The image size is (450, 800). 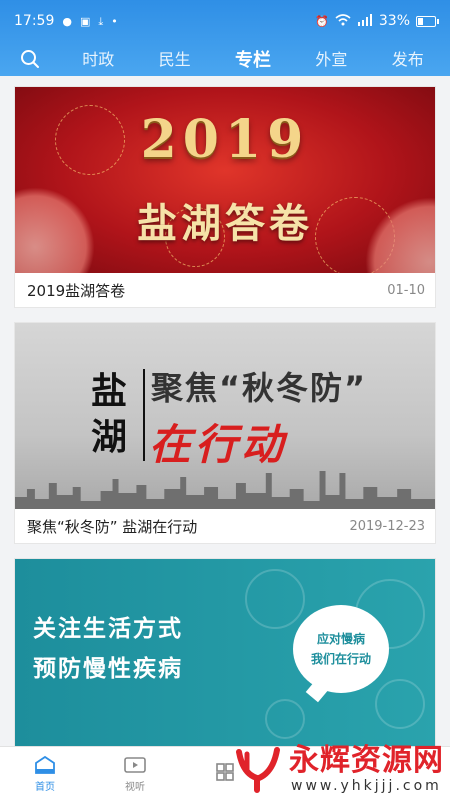 What do you see at coordinates (135, 764) in the screenshot?
I see `video-icon` at bounding box center [135, 764].